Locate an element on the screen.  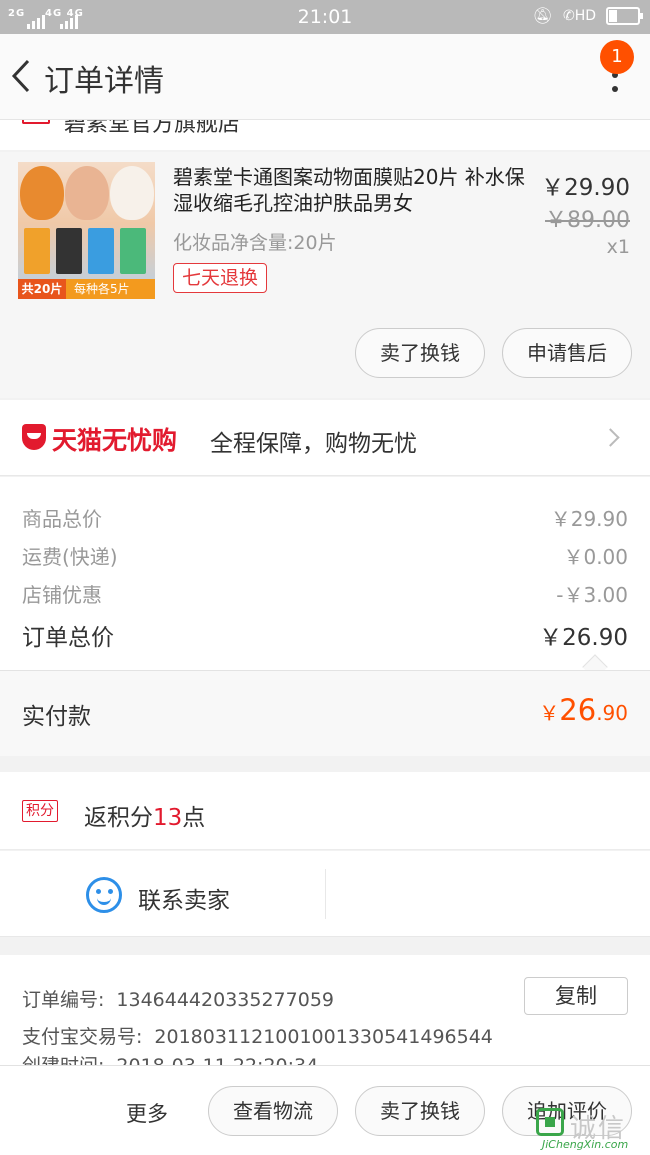
page-title: 订单详情 is located at coordinates (104, 81).